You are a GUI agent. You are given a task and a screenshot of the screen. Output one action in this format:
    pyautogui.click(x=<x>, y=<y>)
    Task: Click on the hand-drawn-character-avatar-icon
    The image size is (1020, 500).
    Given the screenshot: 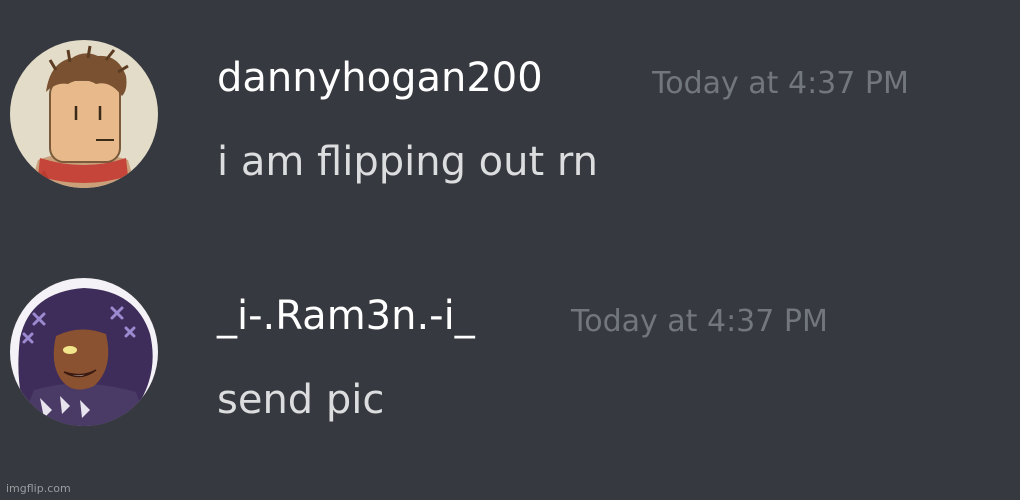 What is the action you would take?
    pyautogui.click(x=84, y=114)
    